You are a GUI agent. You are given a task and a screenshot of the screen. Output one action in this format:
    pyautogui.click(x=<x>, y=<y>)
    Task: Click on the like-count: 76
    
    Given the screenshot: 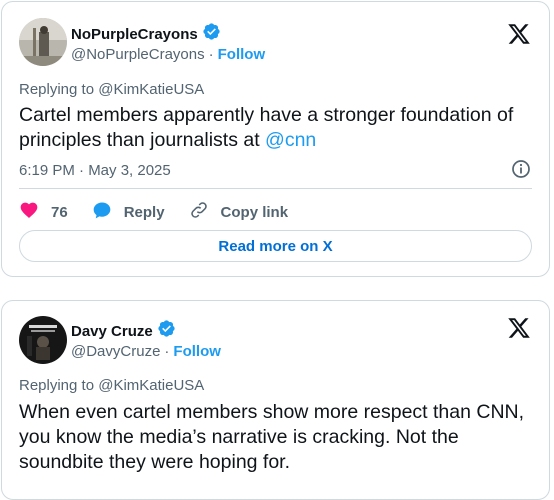 What is the action you would take?
    pyautogui.click(x=59, y=212)
    